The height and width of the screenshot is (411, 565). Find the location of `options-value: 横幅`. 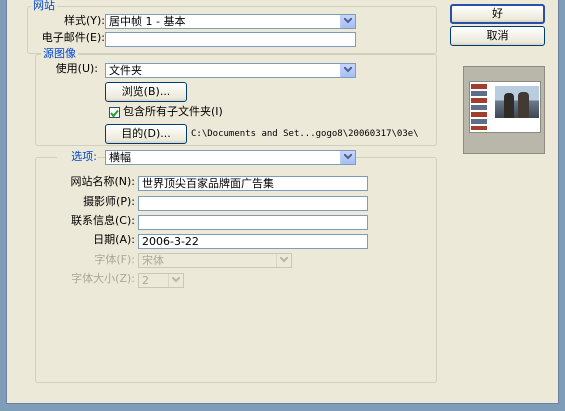

options-value: 横幅 is located at coordinates (120, 157).